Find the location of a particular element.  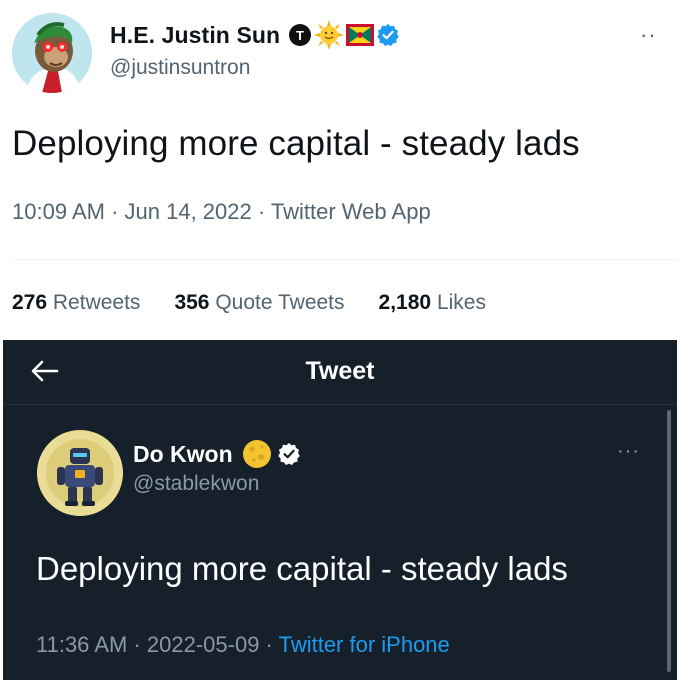

retweets-stat: 276 Retweets is located at coordinates (76, 303).